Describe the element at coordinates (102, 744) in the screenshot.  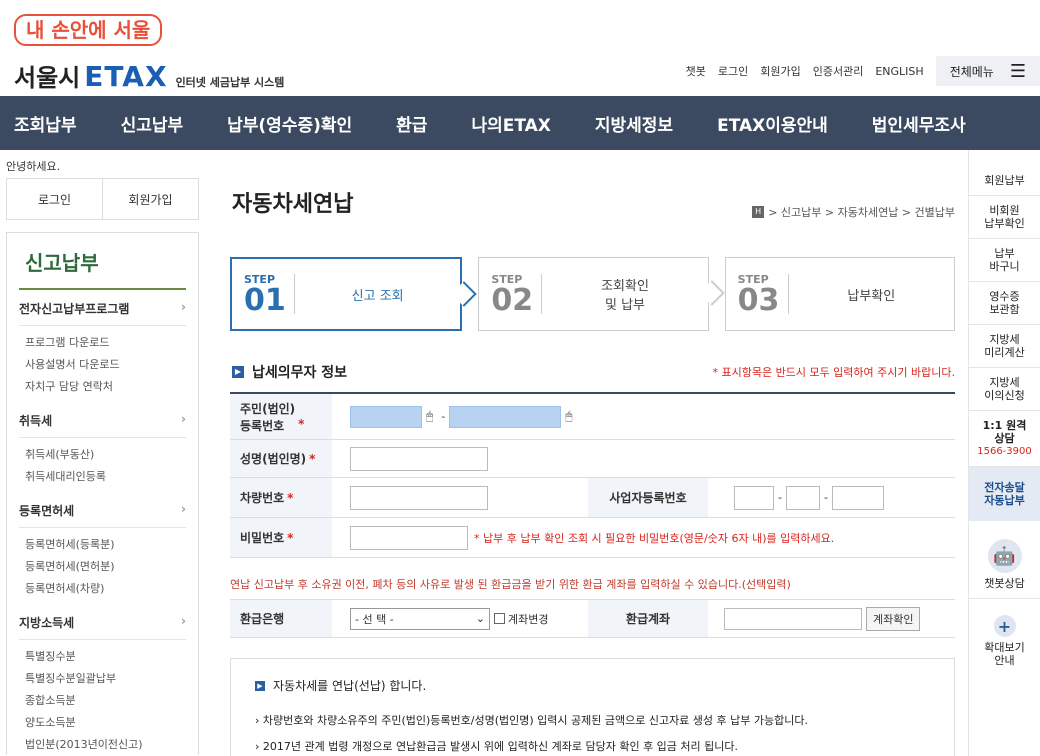
I see `sidebar-item: 법인분(2013년이전신고)` at that location.